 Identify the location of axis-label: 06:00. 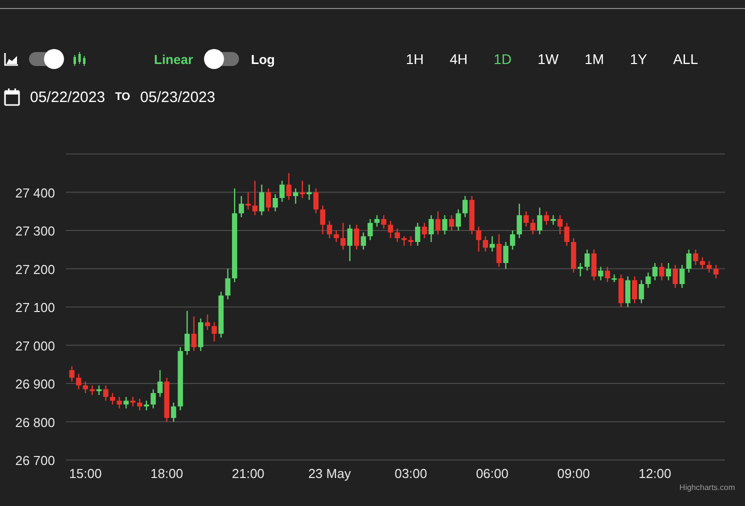
(492, 473).